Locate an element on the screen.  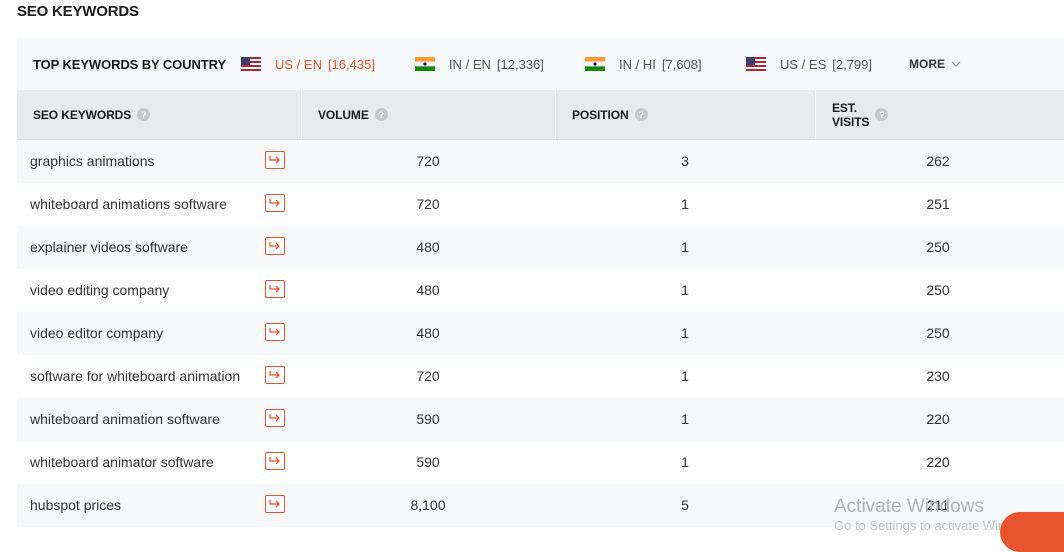
visits-value: 251 is located at coordinates (938, 204).